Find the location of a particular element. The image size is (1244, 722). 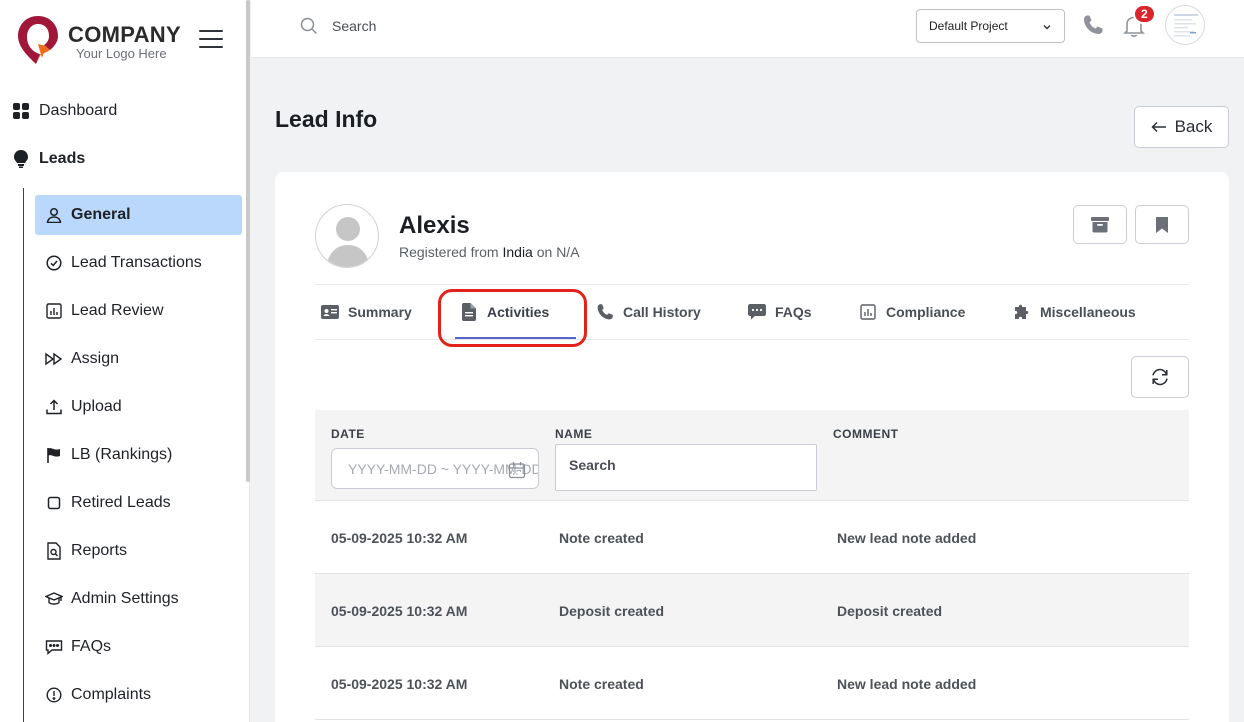

lead-avatar is located at coordinates (347, 236).